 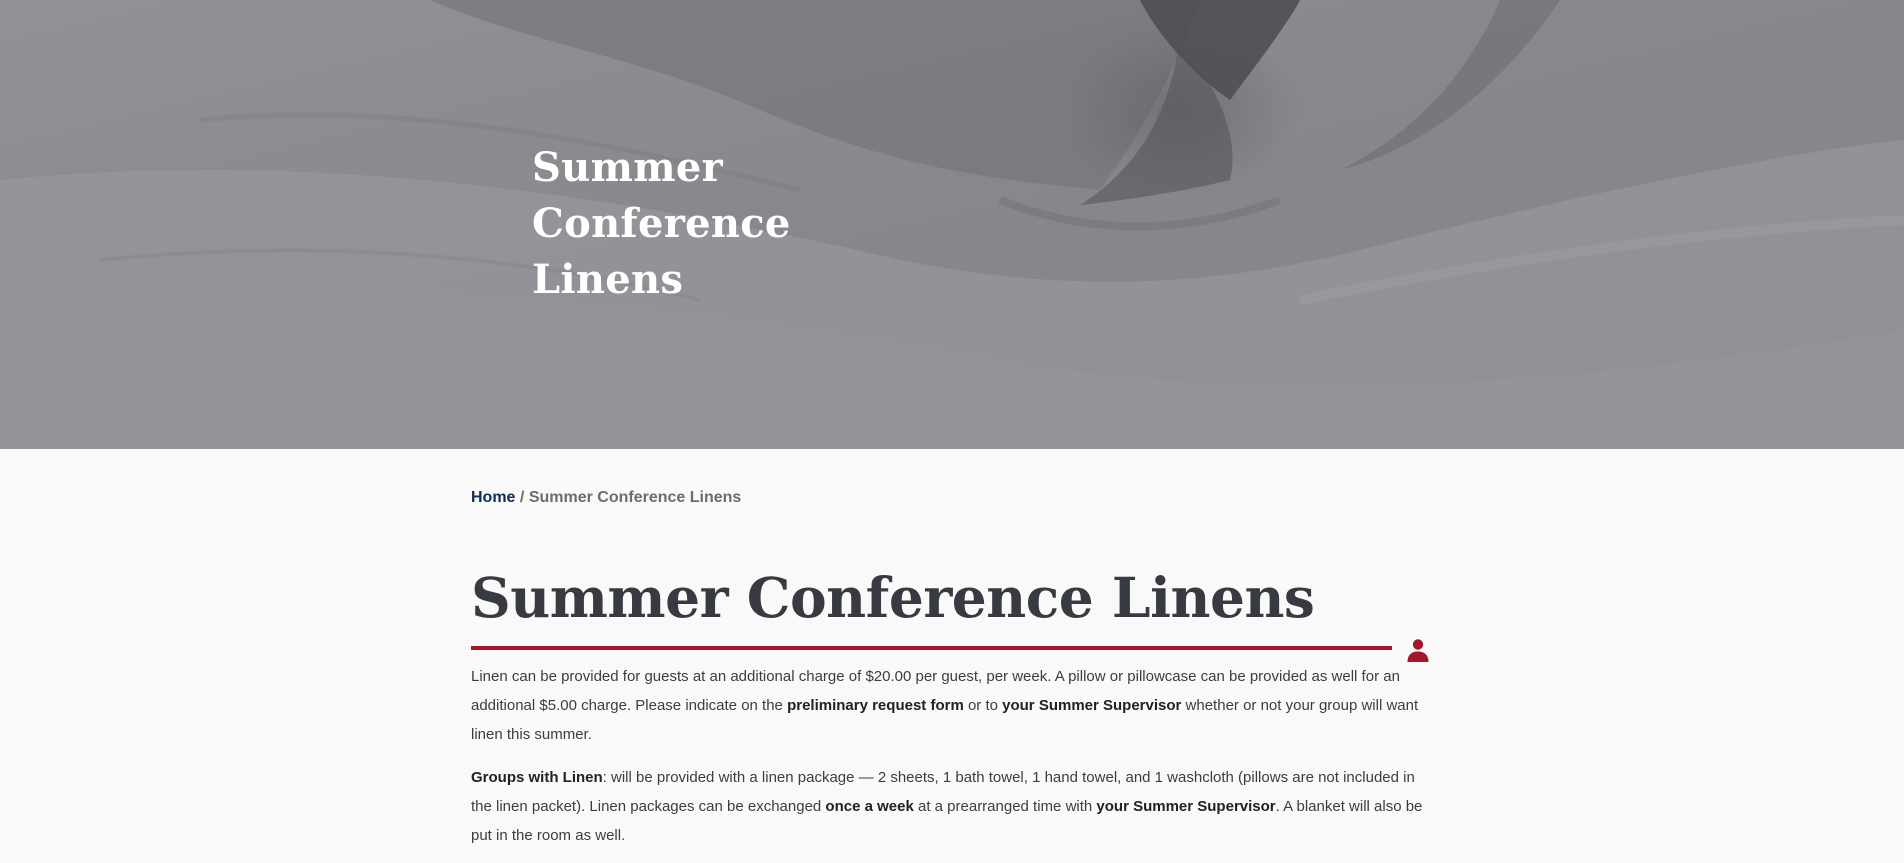 What do you see at coordinates (983, 705) in the screenshot?
I see `p1-text-c: or to` at bounding box center [983, 705].